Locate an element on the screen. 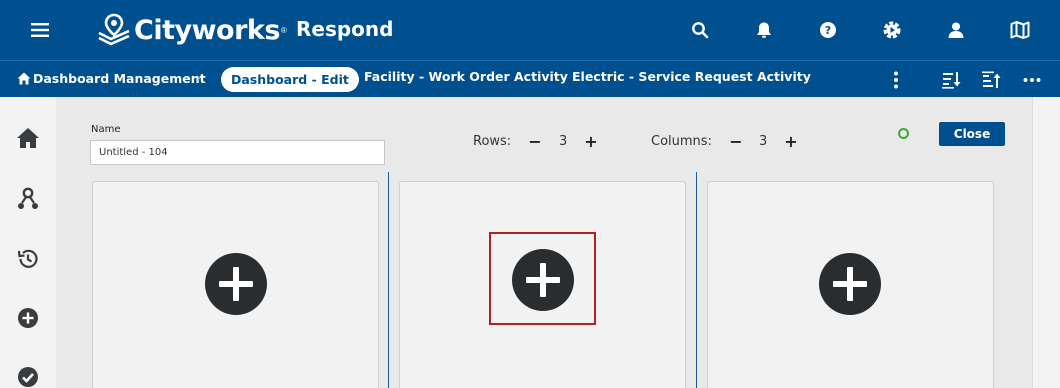 The width and height of the screenshot is (1060, 388). cityworks-logo: Cityworks ® is located at coordinates (191, 30).